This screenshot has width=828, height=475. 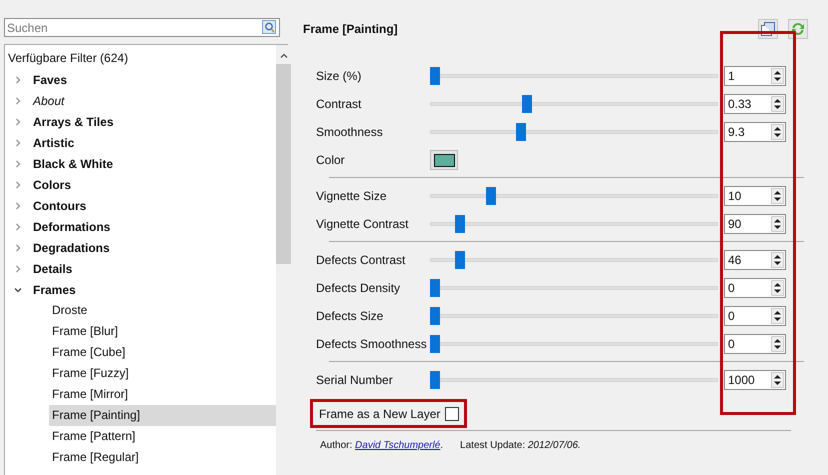 I want to click on scrollbar-thumb, so click(x=283, y=164).